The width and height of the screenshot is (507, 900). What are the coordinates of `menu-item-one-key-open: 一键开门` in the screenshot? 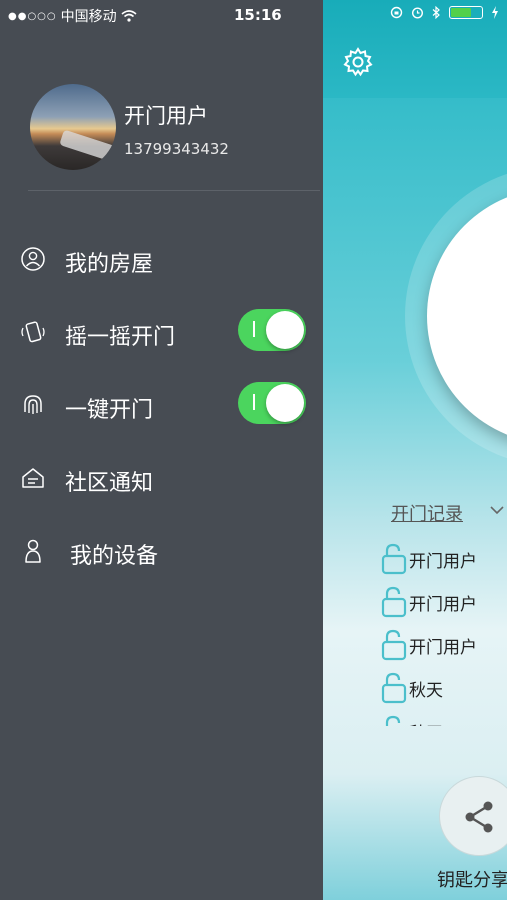 It's located at (161, 404).